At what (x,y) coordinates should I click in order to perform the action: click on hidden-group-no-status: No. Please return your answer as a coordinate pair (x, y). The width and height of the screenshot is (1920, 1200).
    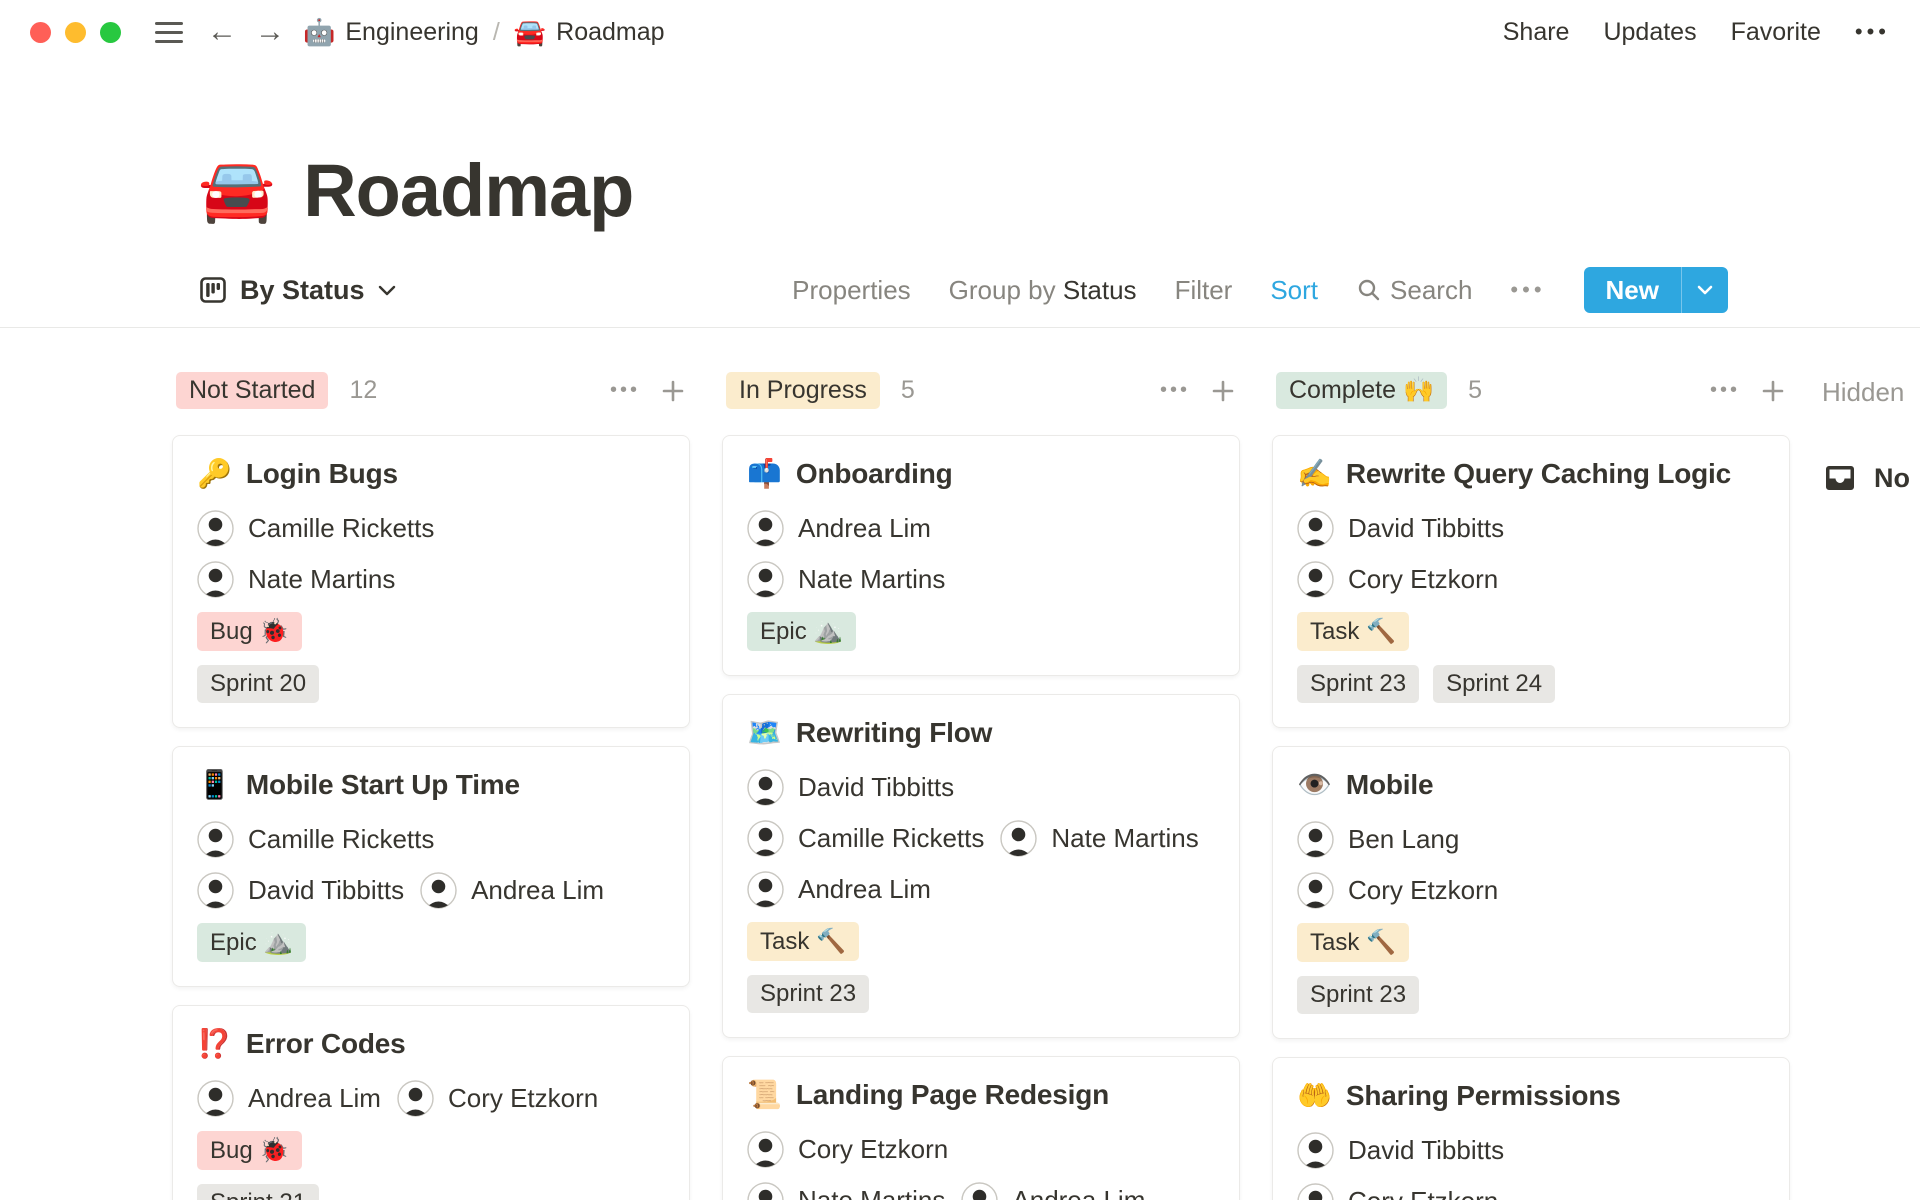
    Looking at the image, I should click on (1871, 478).